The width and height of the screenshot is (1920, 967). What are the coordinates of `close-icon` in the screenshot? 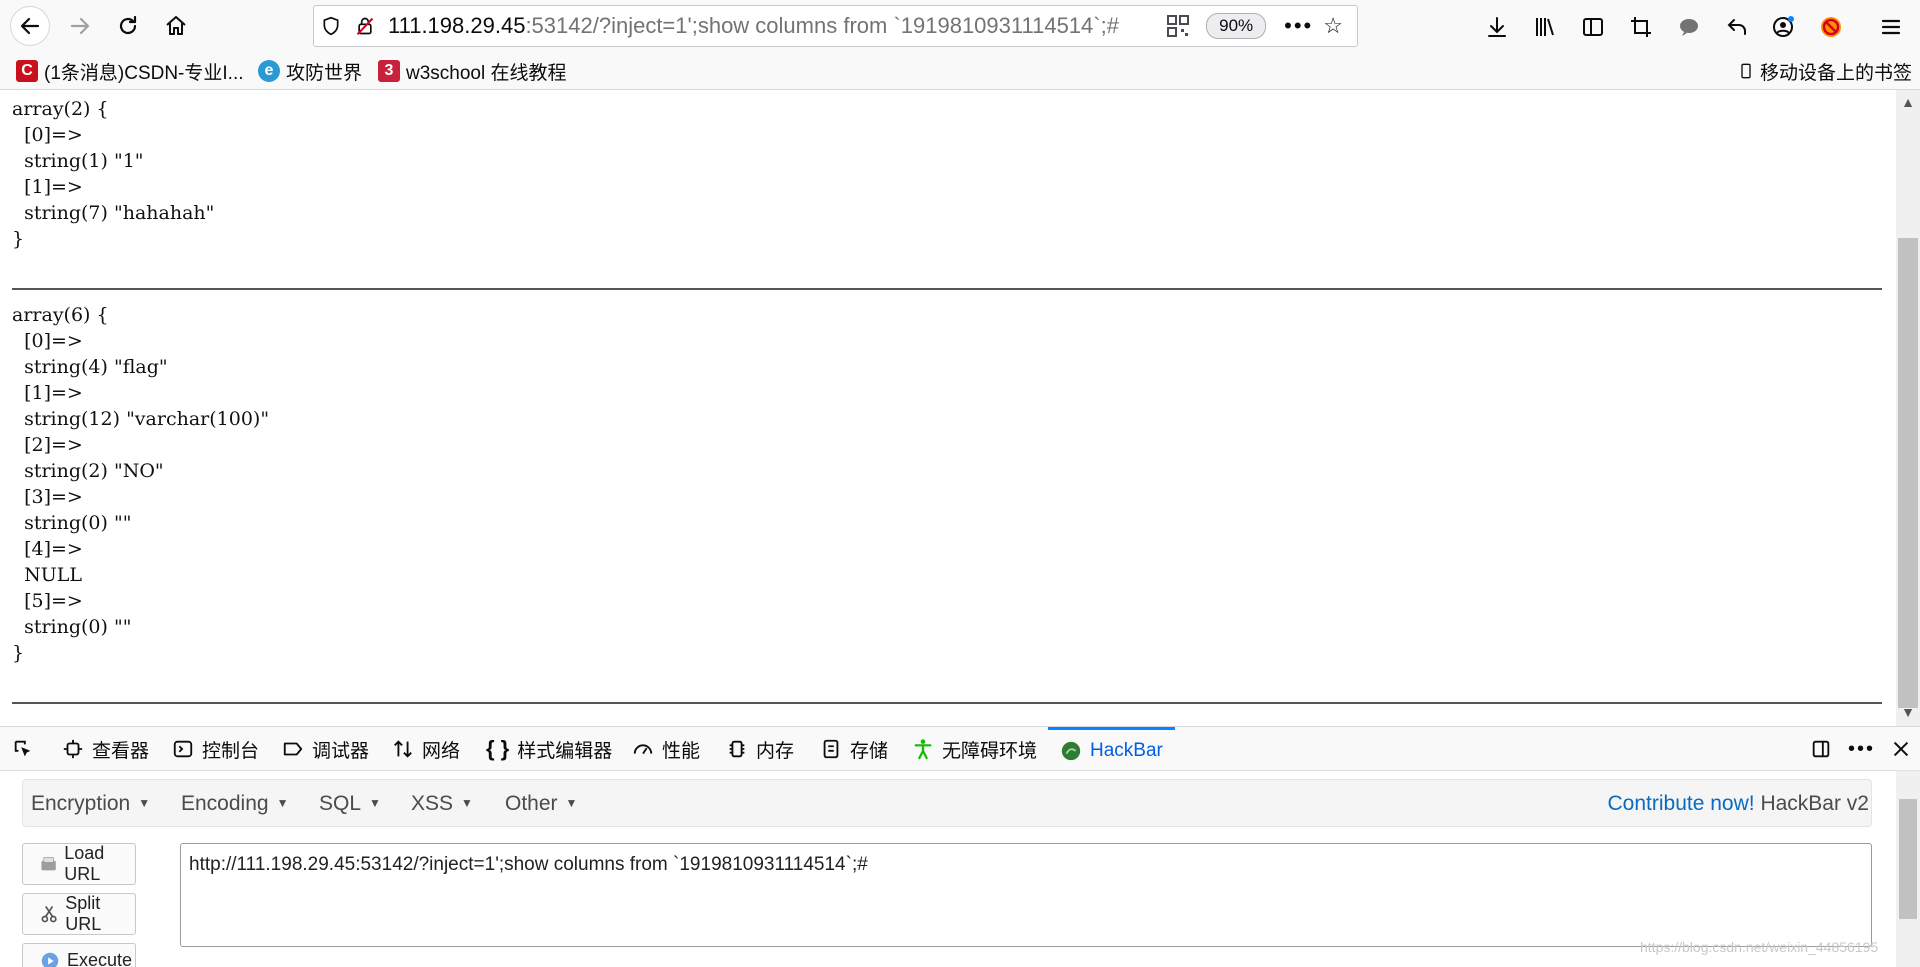 It's located at (1901, 749).